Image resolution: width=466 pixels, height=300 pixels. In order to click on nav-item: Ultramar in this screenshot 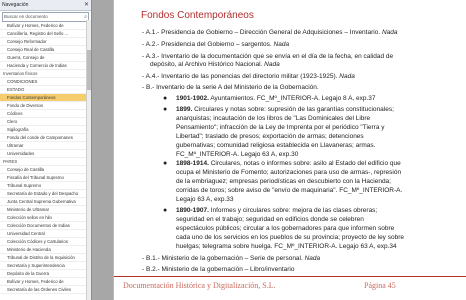, I will do `click(44, 146)`.